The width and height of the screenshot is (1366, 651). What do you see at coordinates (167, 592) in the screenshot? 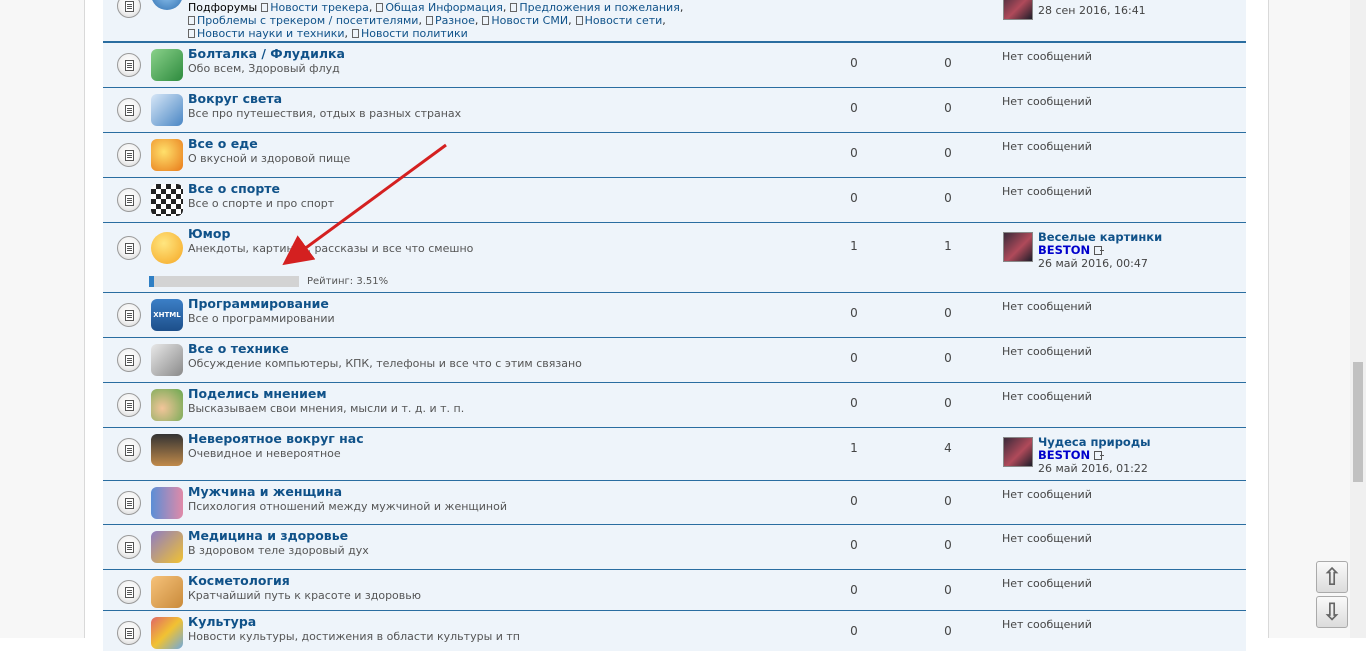
I see `handshake-icon` at bounding box center [167, 592].